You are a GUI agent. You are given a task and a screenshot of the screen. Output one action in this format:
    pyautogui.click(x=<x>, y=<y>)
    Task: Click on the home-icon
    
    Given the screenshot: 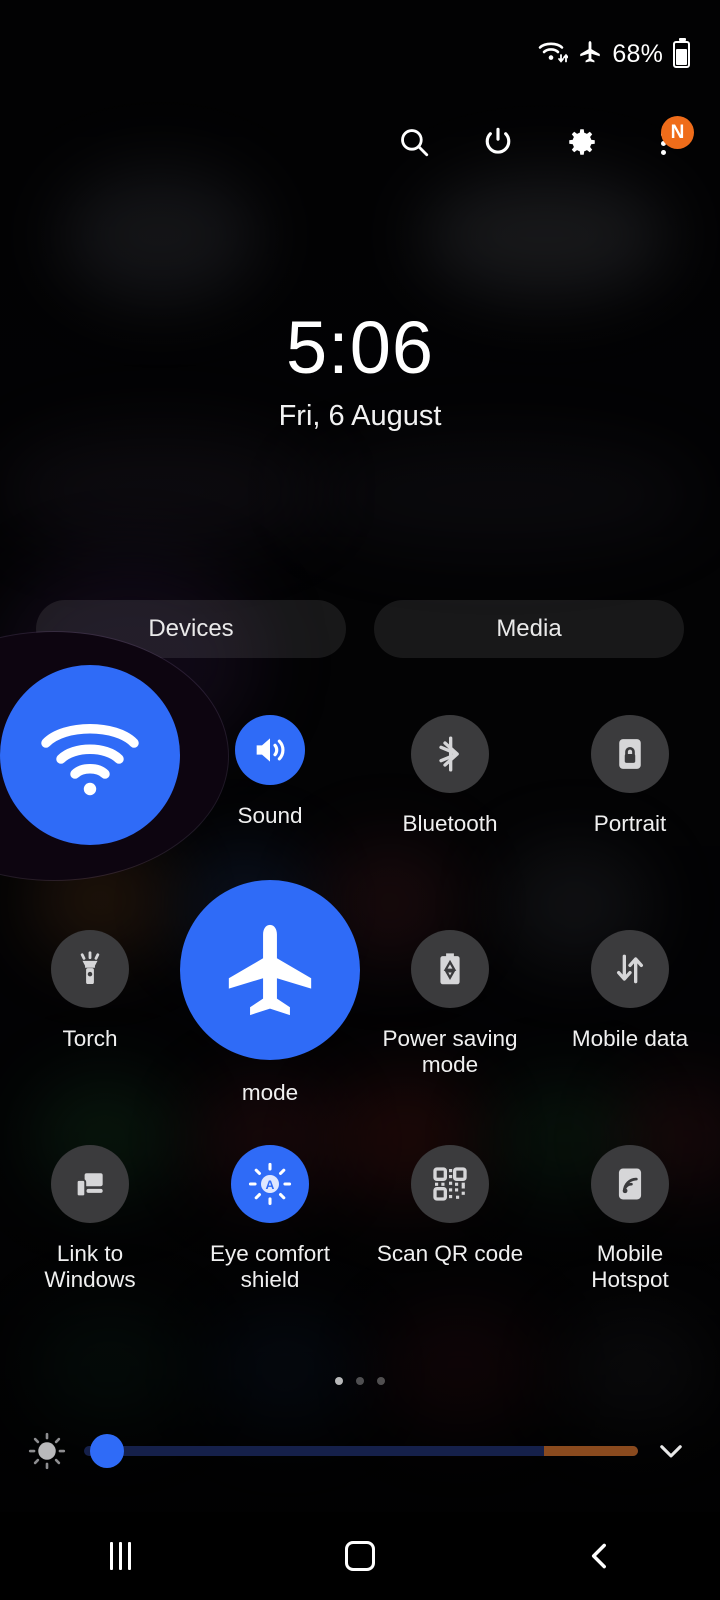 What is the action you would take?
    pyautogui.click(x=360, y=1556)
    